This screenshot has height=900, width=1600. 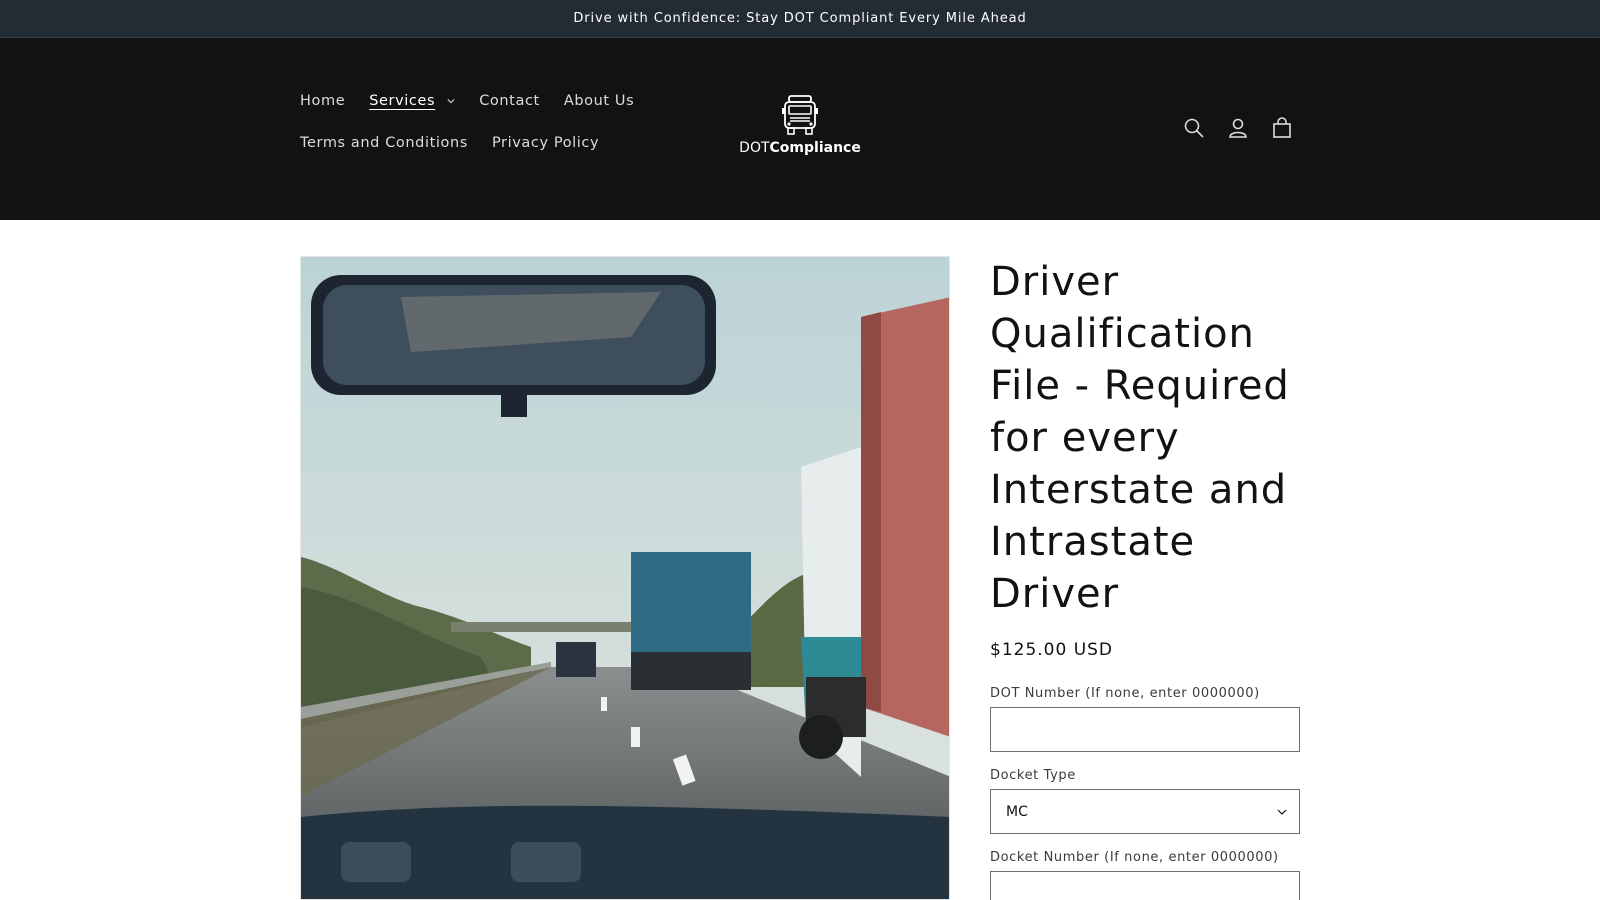 I want to click on header-icons, so click(x=1246, y=128).